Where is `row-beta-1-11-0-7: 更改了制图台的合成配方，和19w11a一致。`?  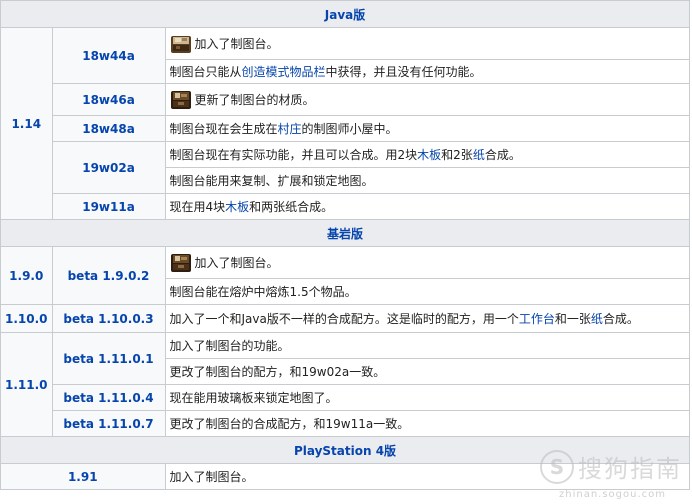
row-beta-1-11-0-7: 更改了制图台的合成配方，和19w11a一致。 is located at coordinates (427, 423).